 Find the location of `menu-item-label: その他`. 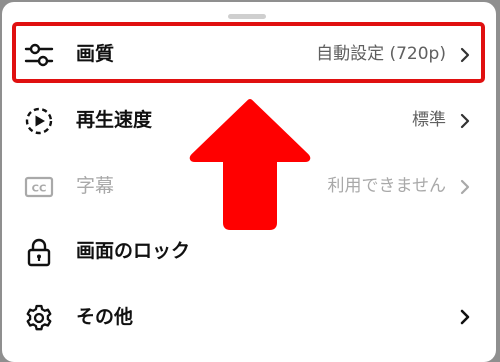

menu-item-label: その他 is located at coordinates (105, 317).